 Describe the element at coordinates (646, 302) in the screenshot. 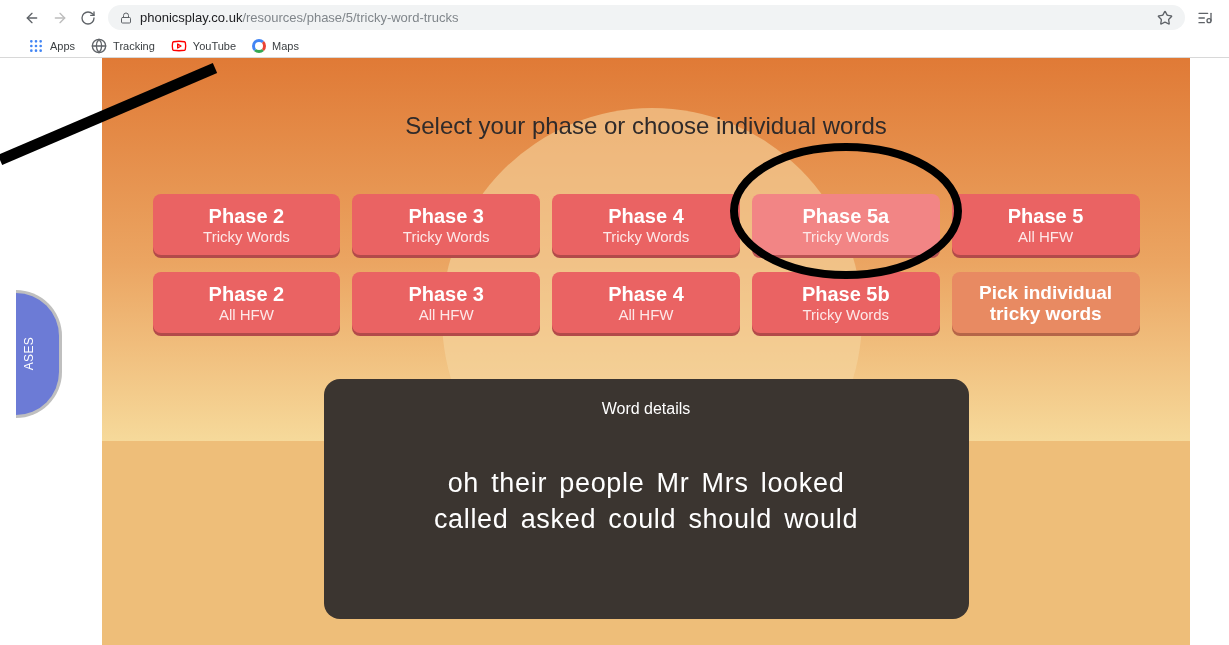

I see `phase-button: Phase 4 All HFW` at that location.